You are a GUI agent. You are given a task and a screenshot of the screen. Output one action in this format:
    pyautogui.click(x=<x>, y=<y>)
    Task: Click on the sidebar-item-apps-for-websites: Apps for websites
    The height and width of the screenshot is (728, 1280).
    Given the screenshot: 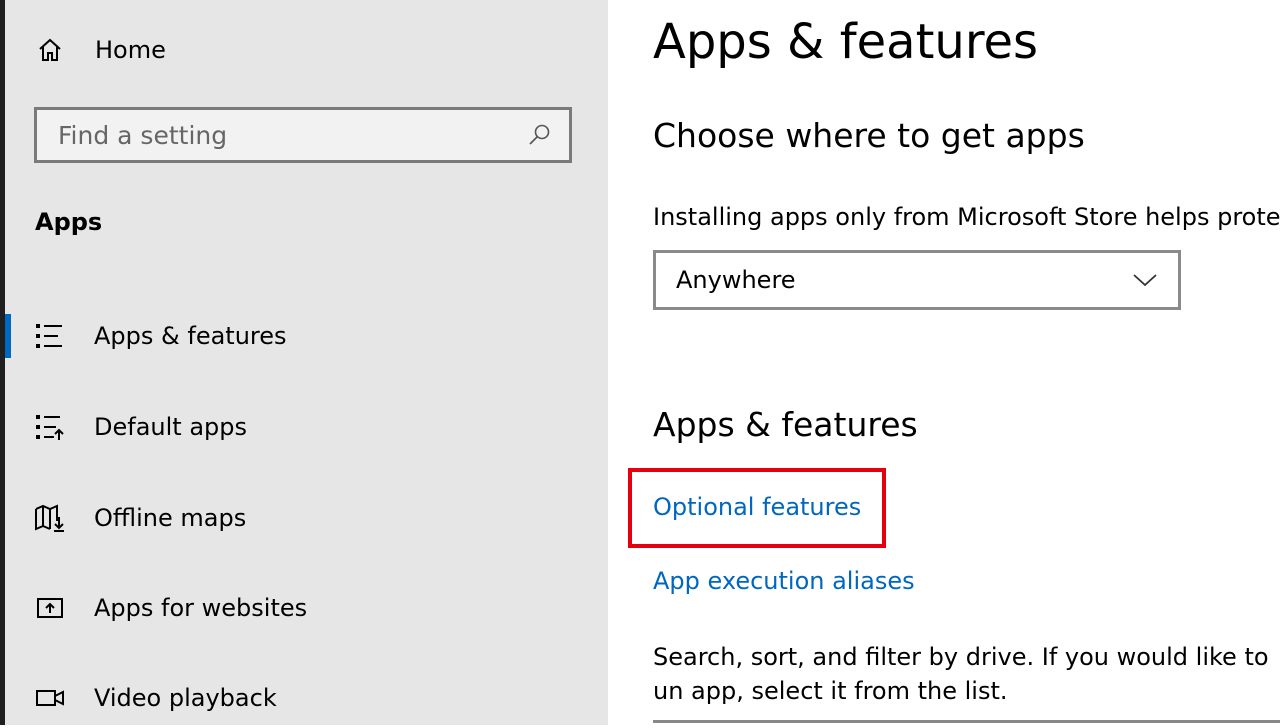 What is the action you would take?
    pyautogui.click(x=306, y=608)
    